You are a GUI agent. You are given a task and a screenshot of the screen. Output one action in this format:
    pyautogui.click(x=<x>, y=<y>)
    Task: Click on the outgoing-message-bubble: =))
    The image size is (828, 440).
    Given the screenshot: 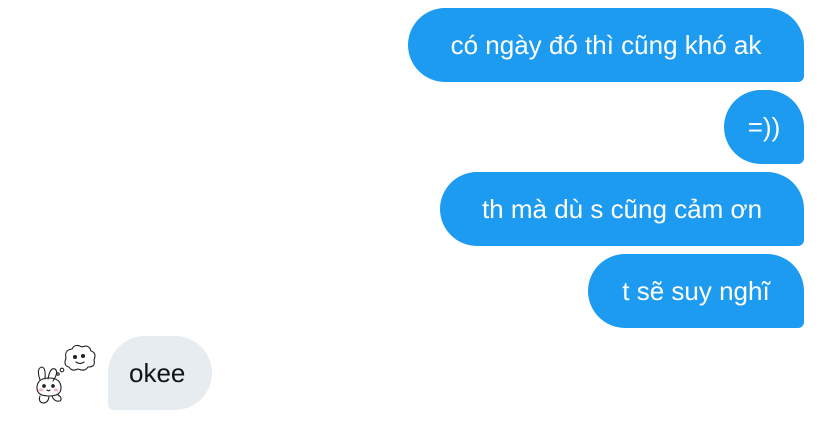 What is the action you would take?
    pyautogui.click(x=764, y=127)
    